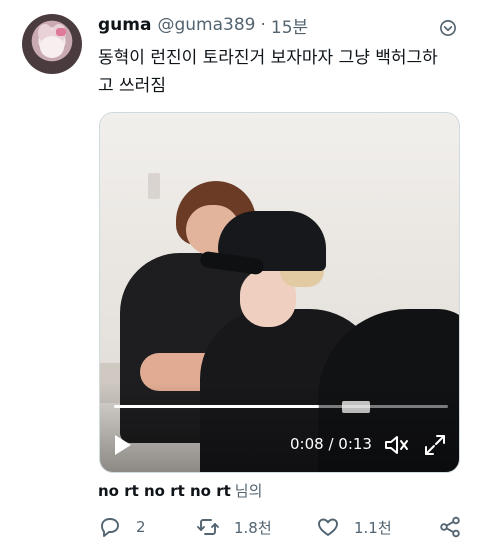 The height and width of the screenshot is (560, 480). I want to click on retweet-button: 1.8천, so click(234, 527).